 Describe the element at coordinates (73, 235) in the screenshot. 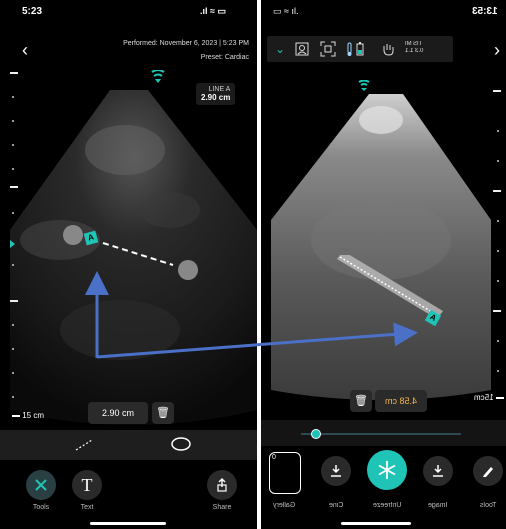

I see `caliper-handle-start` at that location.